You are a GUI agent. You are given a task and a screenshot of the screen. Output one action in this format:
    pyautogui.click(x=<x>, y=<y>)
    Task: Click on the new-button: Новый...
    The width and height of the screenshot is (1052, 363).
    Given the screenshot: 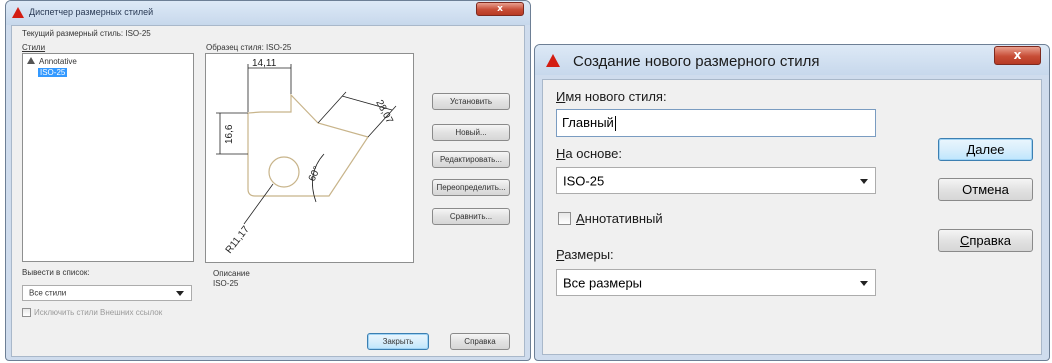 What is the action you would take?
    pyautogui.click(x=471, y=132)
    